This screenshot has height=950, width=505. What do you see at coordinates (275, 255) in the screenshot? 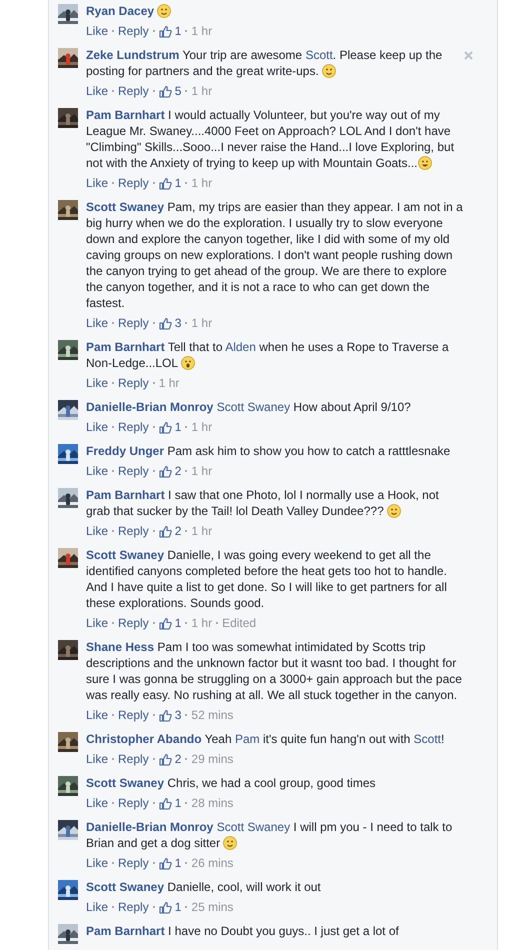
I see `comment-text: Scott Swaney Pam, my trips are easier than they appear. I am not in a big hurry when we do the exploration. I usually try to slow everyone down and explore the canyon together, like I did with some of my old caving groups on new explorations. I don't want people rushing down the canyon trying to get ahead of the group. We are there to explore the canyon together, and it is not a race to who can get down the fastest.` at bounding box center [275, 255].